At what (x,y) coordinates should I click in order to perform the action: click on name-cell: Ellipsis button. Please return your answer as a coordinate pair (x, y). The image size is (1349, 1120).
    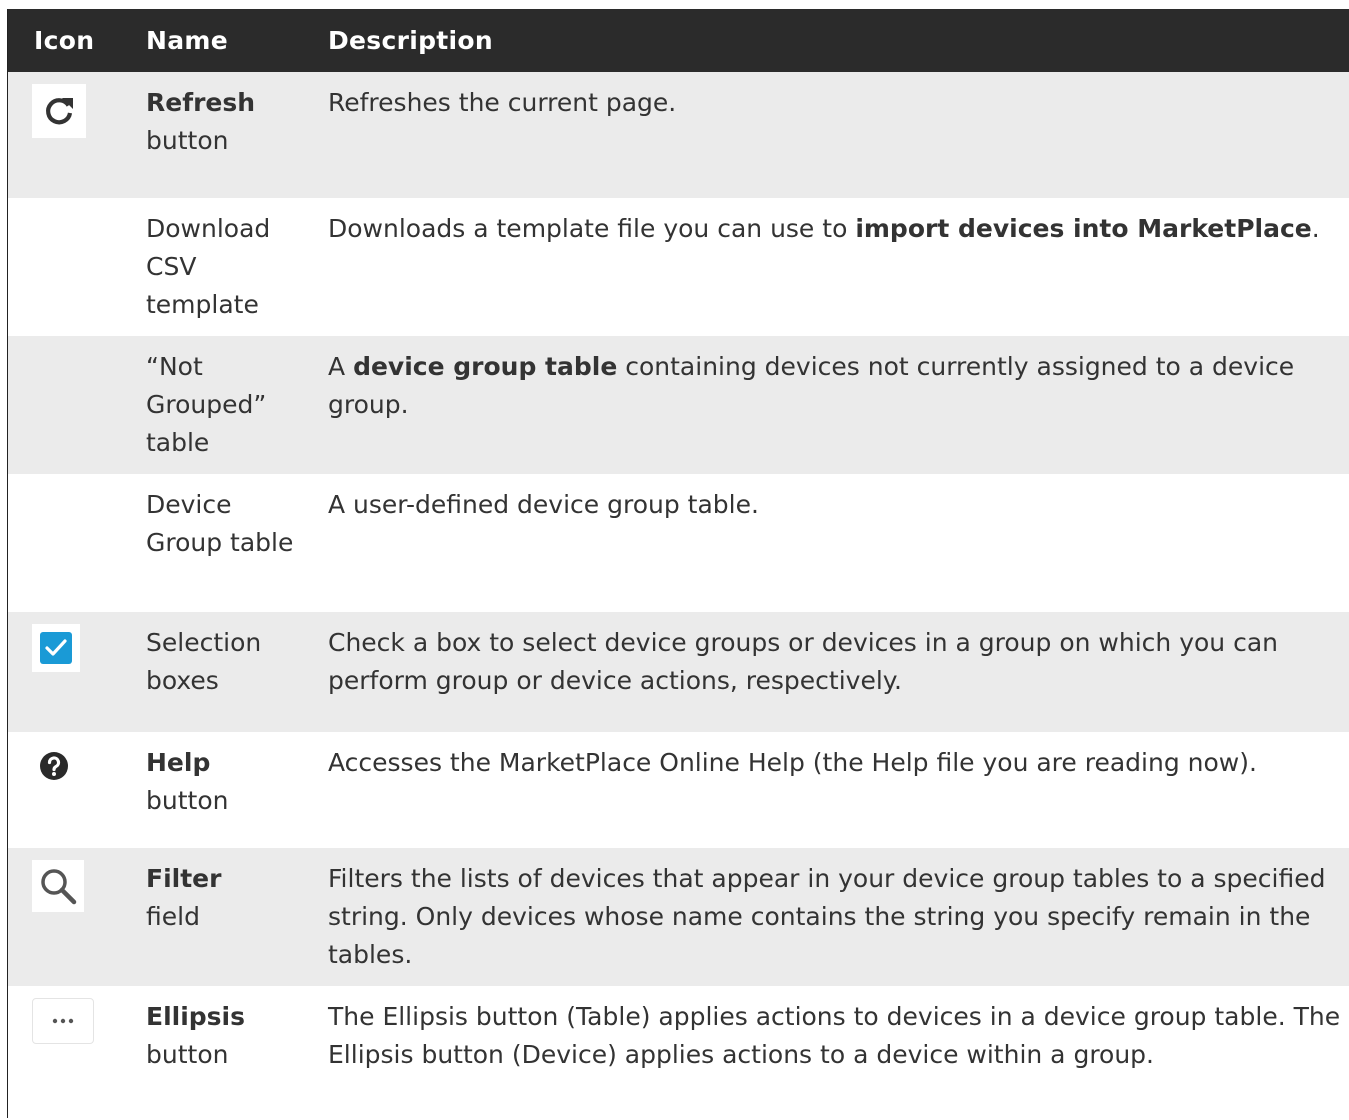
    Looking at the image, I should click on (218, 1052).